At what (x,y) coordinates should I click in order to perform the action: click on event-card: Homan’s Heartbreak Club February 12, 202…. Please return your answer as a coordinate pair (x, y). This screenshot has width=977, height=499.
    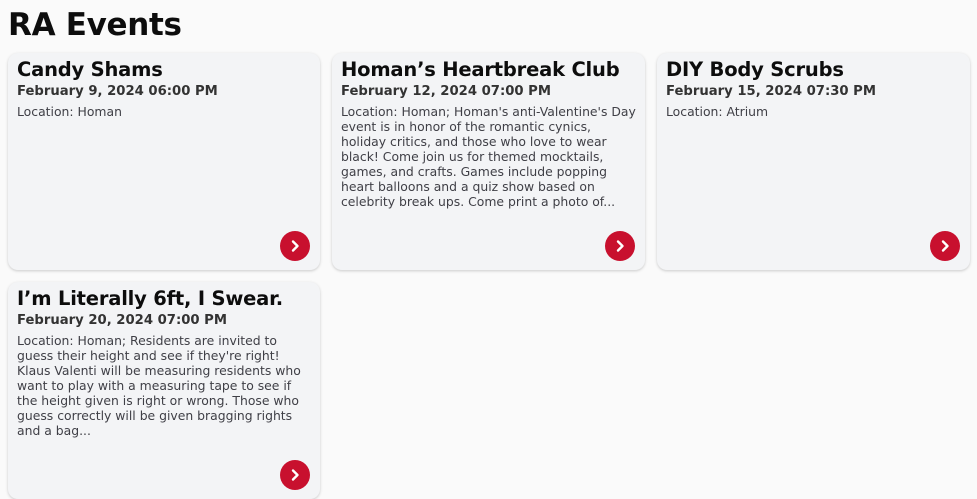
    Looking at the image, I should click on (488, 161).